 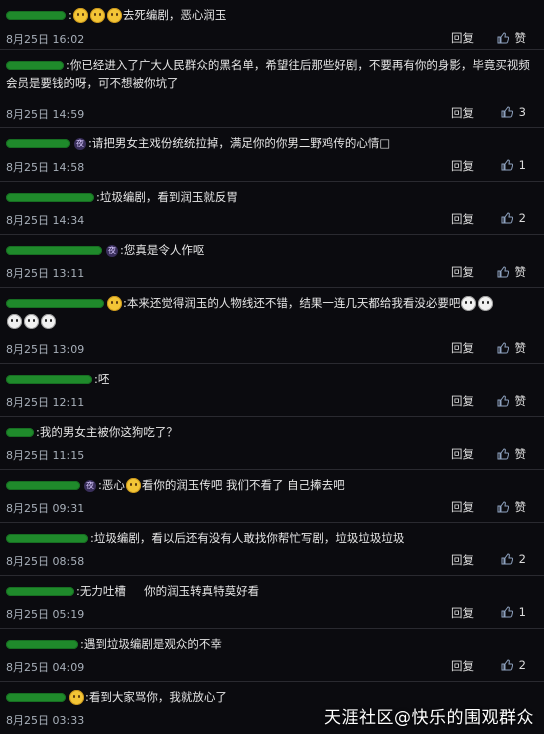 I want to click on comment-date: 8月25日 09:31, so click(x=45, y=508).